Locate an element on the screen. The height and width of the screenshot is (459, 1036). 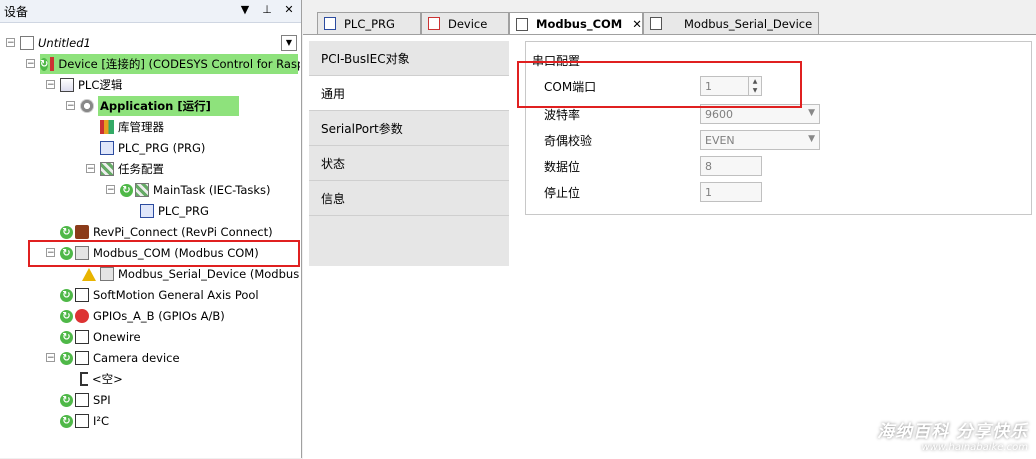
watermark-line2: www.hainabaike.com is located at coordinates (974, 447).